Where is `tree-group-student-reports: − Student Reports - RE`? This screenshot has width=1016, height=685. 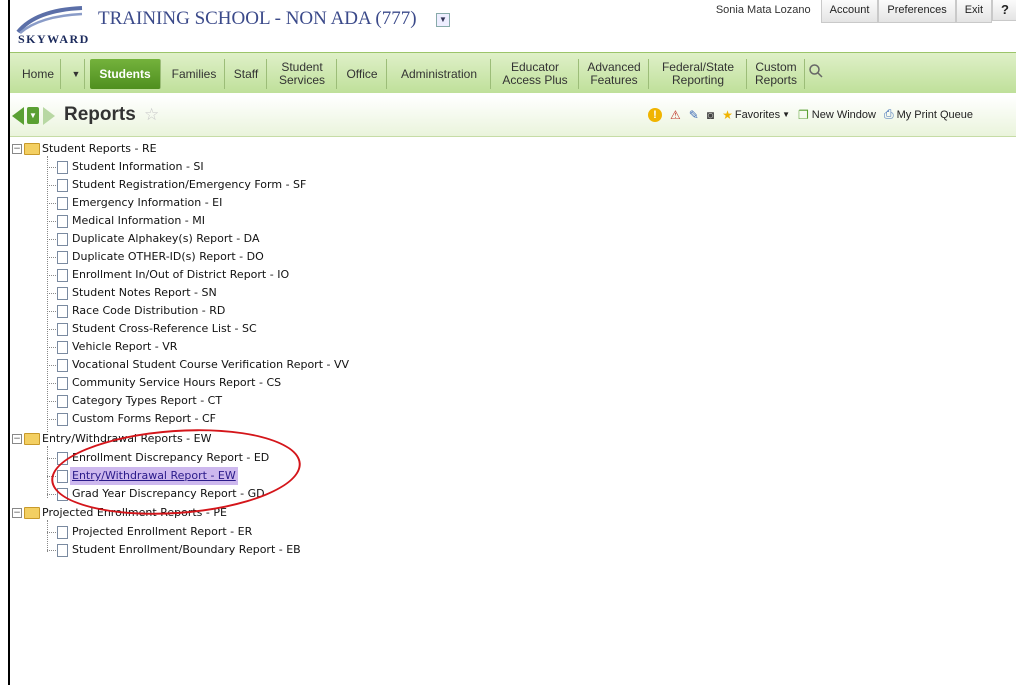 tree-group-student-reports: − Student Reports - RE is located at coordinates (210, 149).